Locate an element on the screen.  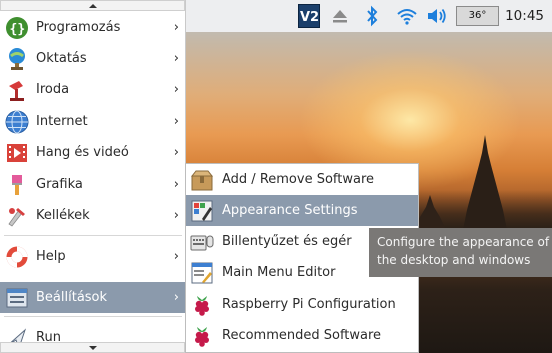
wifi-icon is located at coordinates (407, 16).